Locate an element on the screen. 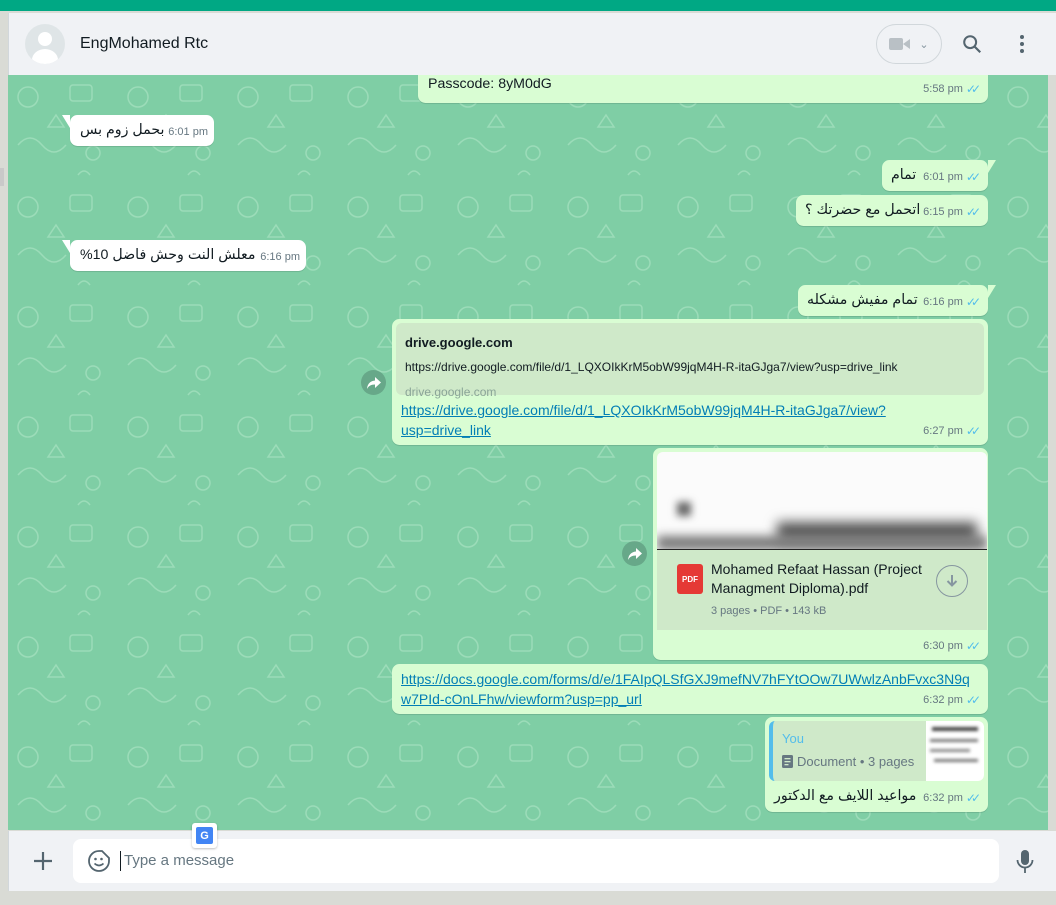 The width and height of the screenshot is (1056, 905). plus-icon is located at coordinates (43, 861).